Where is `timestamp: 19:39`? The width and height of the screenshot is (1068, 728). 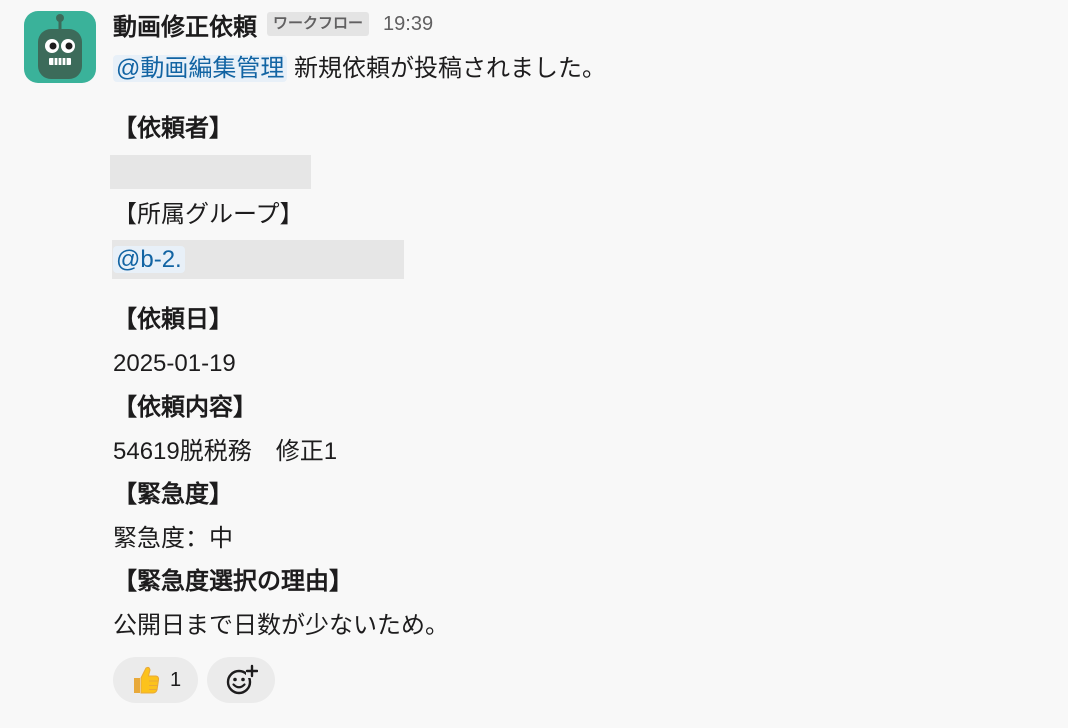
timestamp: 19:39 is located at coordinates (408, 24).